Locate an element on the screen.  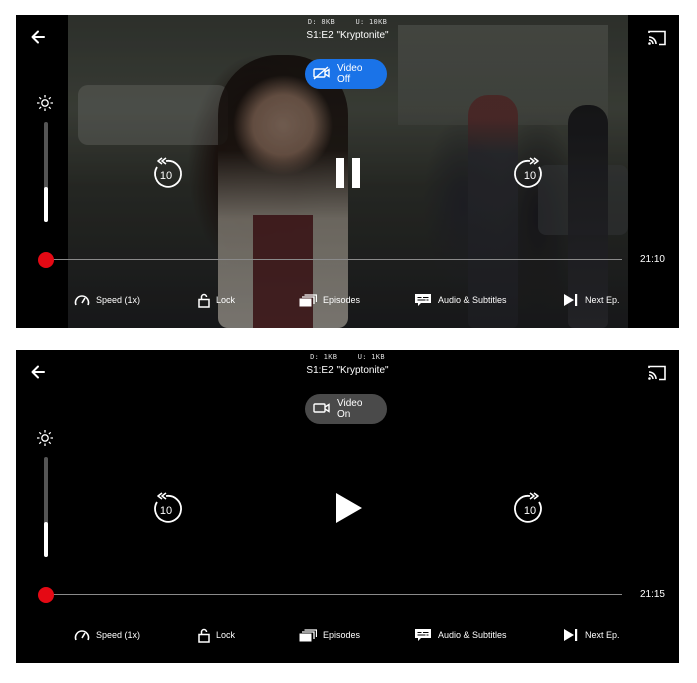
time-remaining: 21:10 is located at coordinates (652, 259).